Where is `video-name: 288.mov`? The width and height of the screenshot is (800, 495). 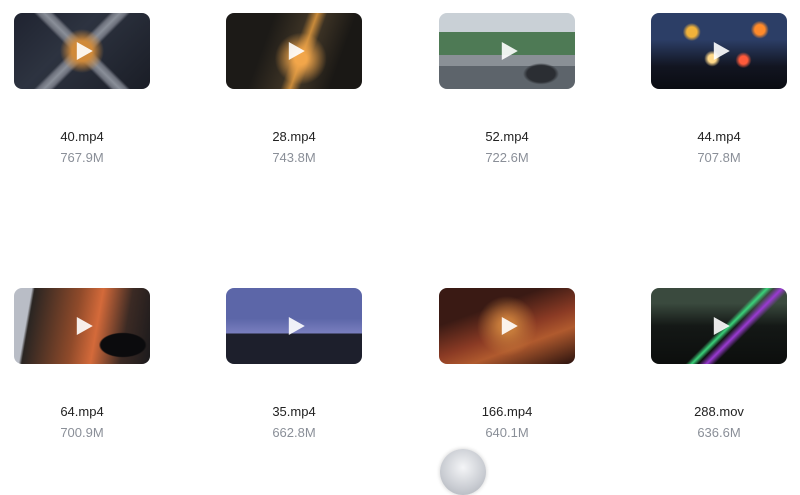
video-name: 288.mov is located at coordinates (719, 411).